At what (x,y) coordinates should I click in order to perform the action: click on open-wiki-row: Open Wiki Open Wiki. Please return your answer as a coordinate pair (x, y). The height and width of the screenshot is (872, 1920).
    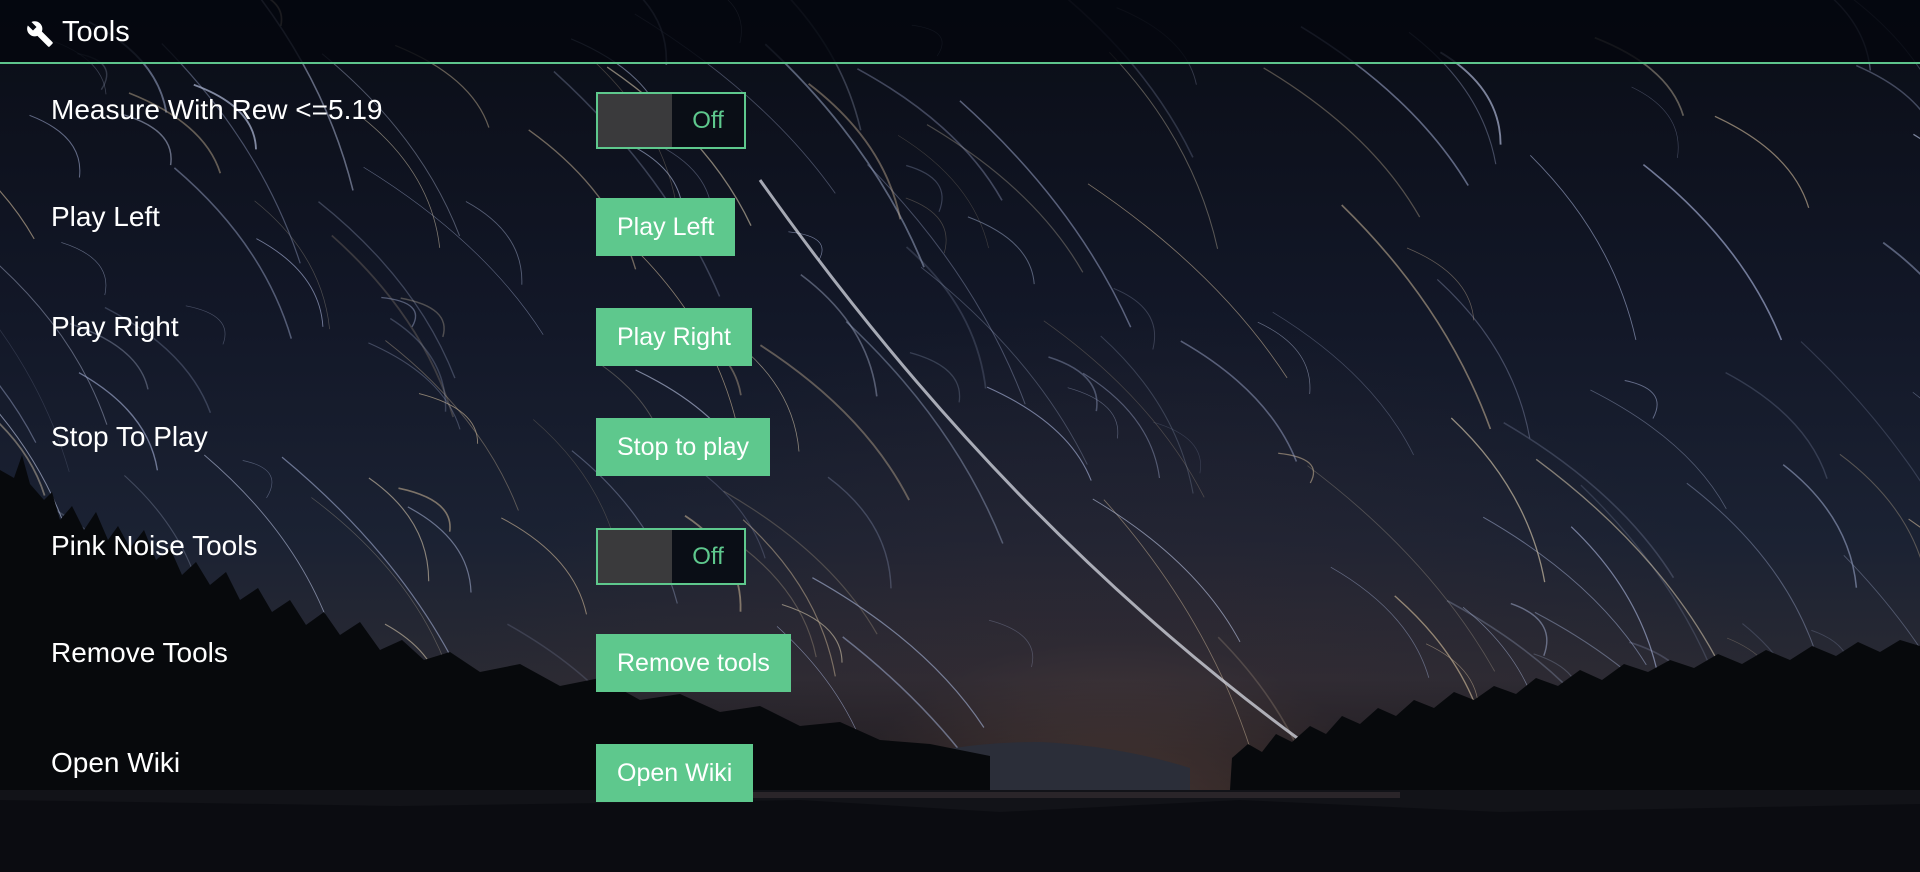
    Looking at the image, I should click on (960, 774).